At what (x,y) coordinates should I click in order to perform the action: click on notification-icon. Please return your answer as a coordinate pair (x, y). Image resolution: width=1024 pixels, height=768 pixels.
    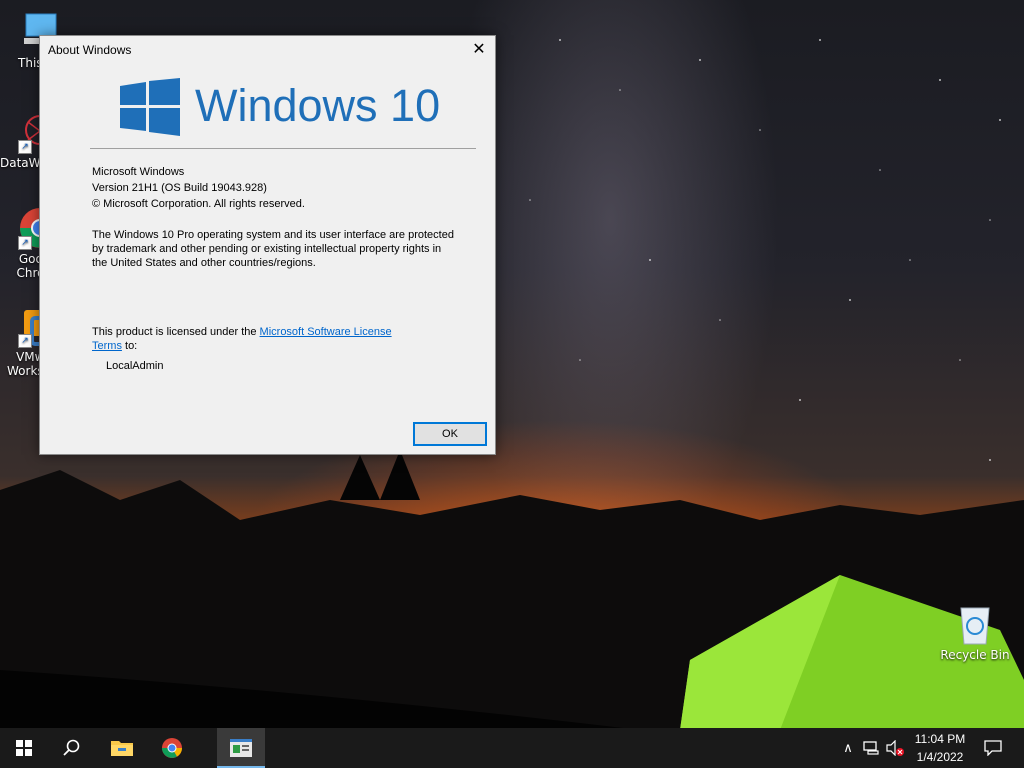
    Looking at the image, I should click on (993, 748).